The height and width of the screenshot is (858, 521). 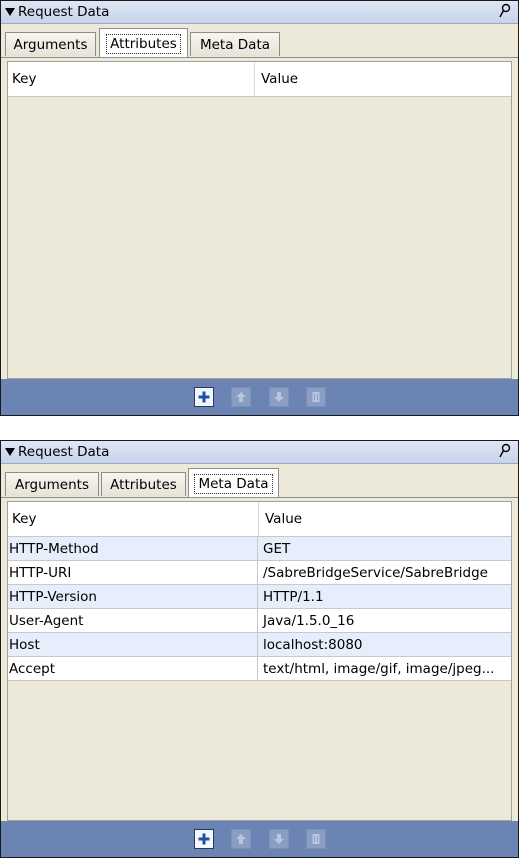 What do you see at coordinates (133, 668) in the screenshot?
I see `key-cell: Accept` at bounding box center [133, 668].